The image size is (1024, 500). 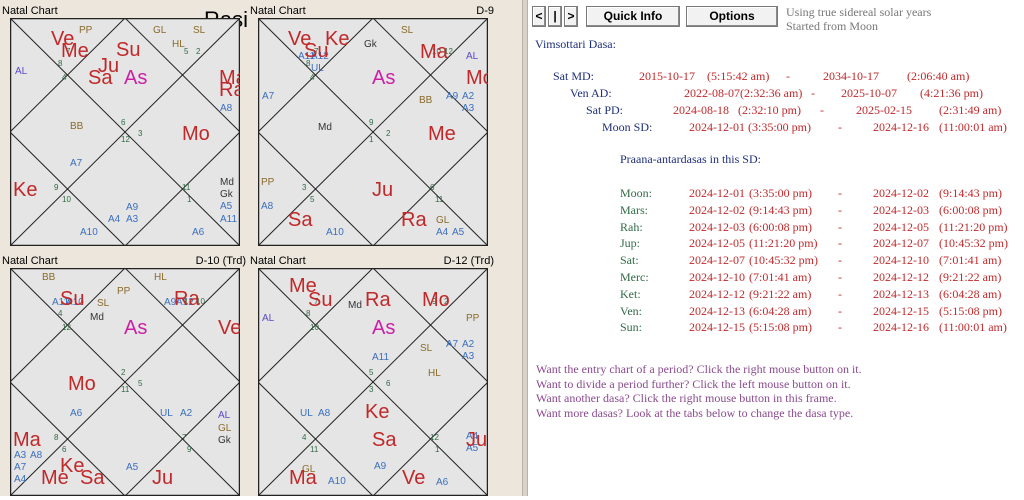 I want to click on praana-row-end-time: (11:21:20 pm), so click(x=973, y=227).